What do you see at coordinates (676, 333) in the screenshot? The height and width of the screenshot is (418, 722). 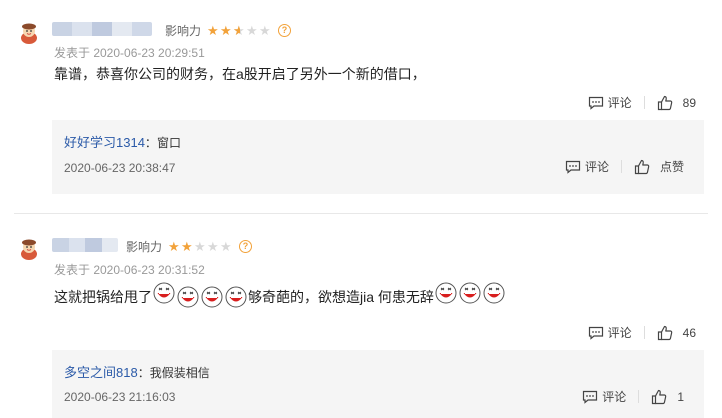 I see `like-button: 46` at bounding box center [676, 333].